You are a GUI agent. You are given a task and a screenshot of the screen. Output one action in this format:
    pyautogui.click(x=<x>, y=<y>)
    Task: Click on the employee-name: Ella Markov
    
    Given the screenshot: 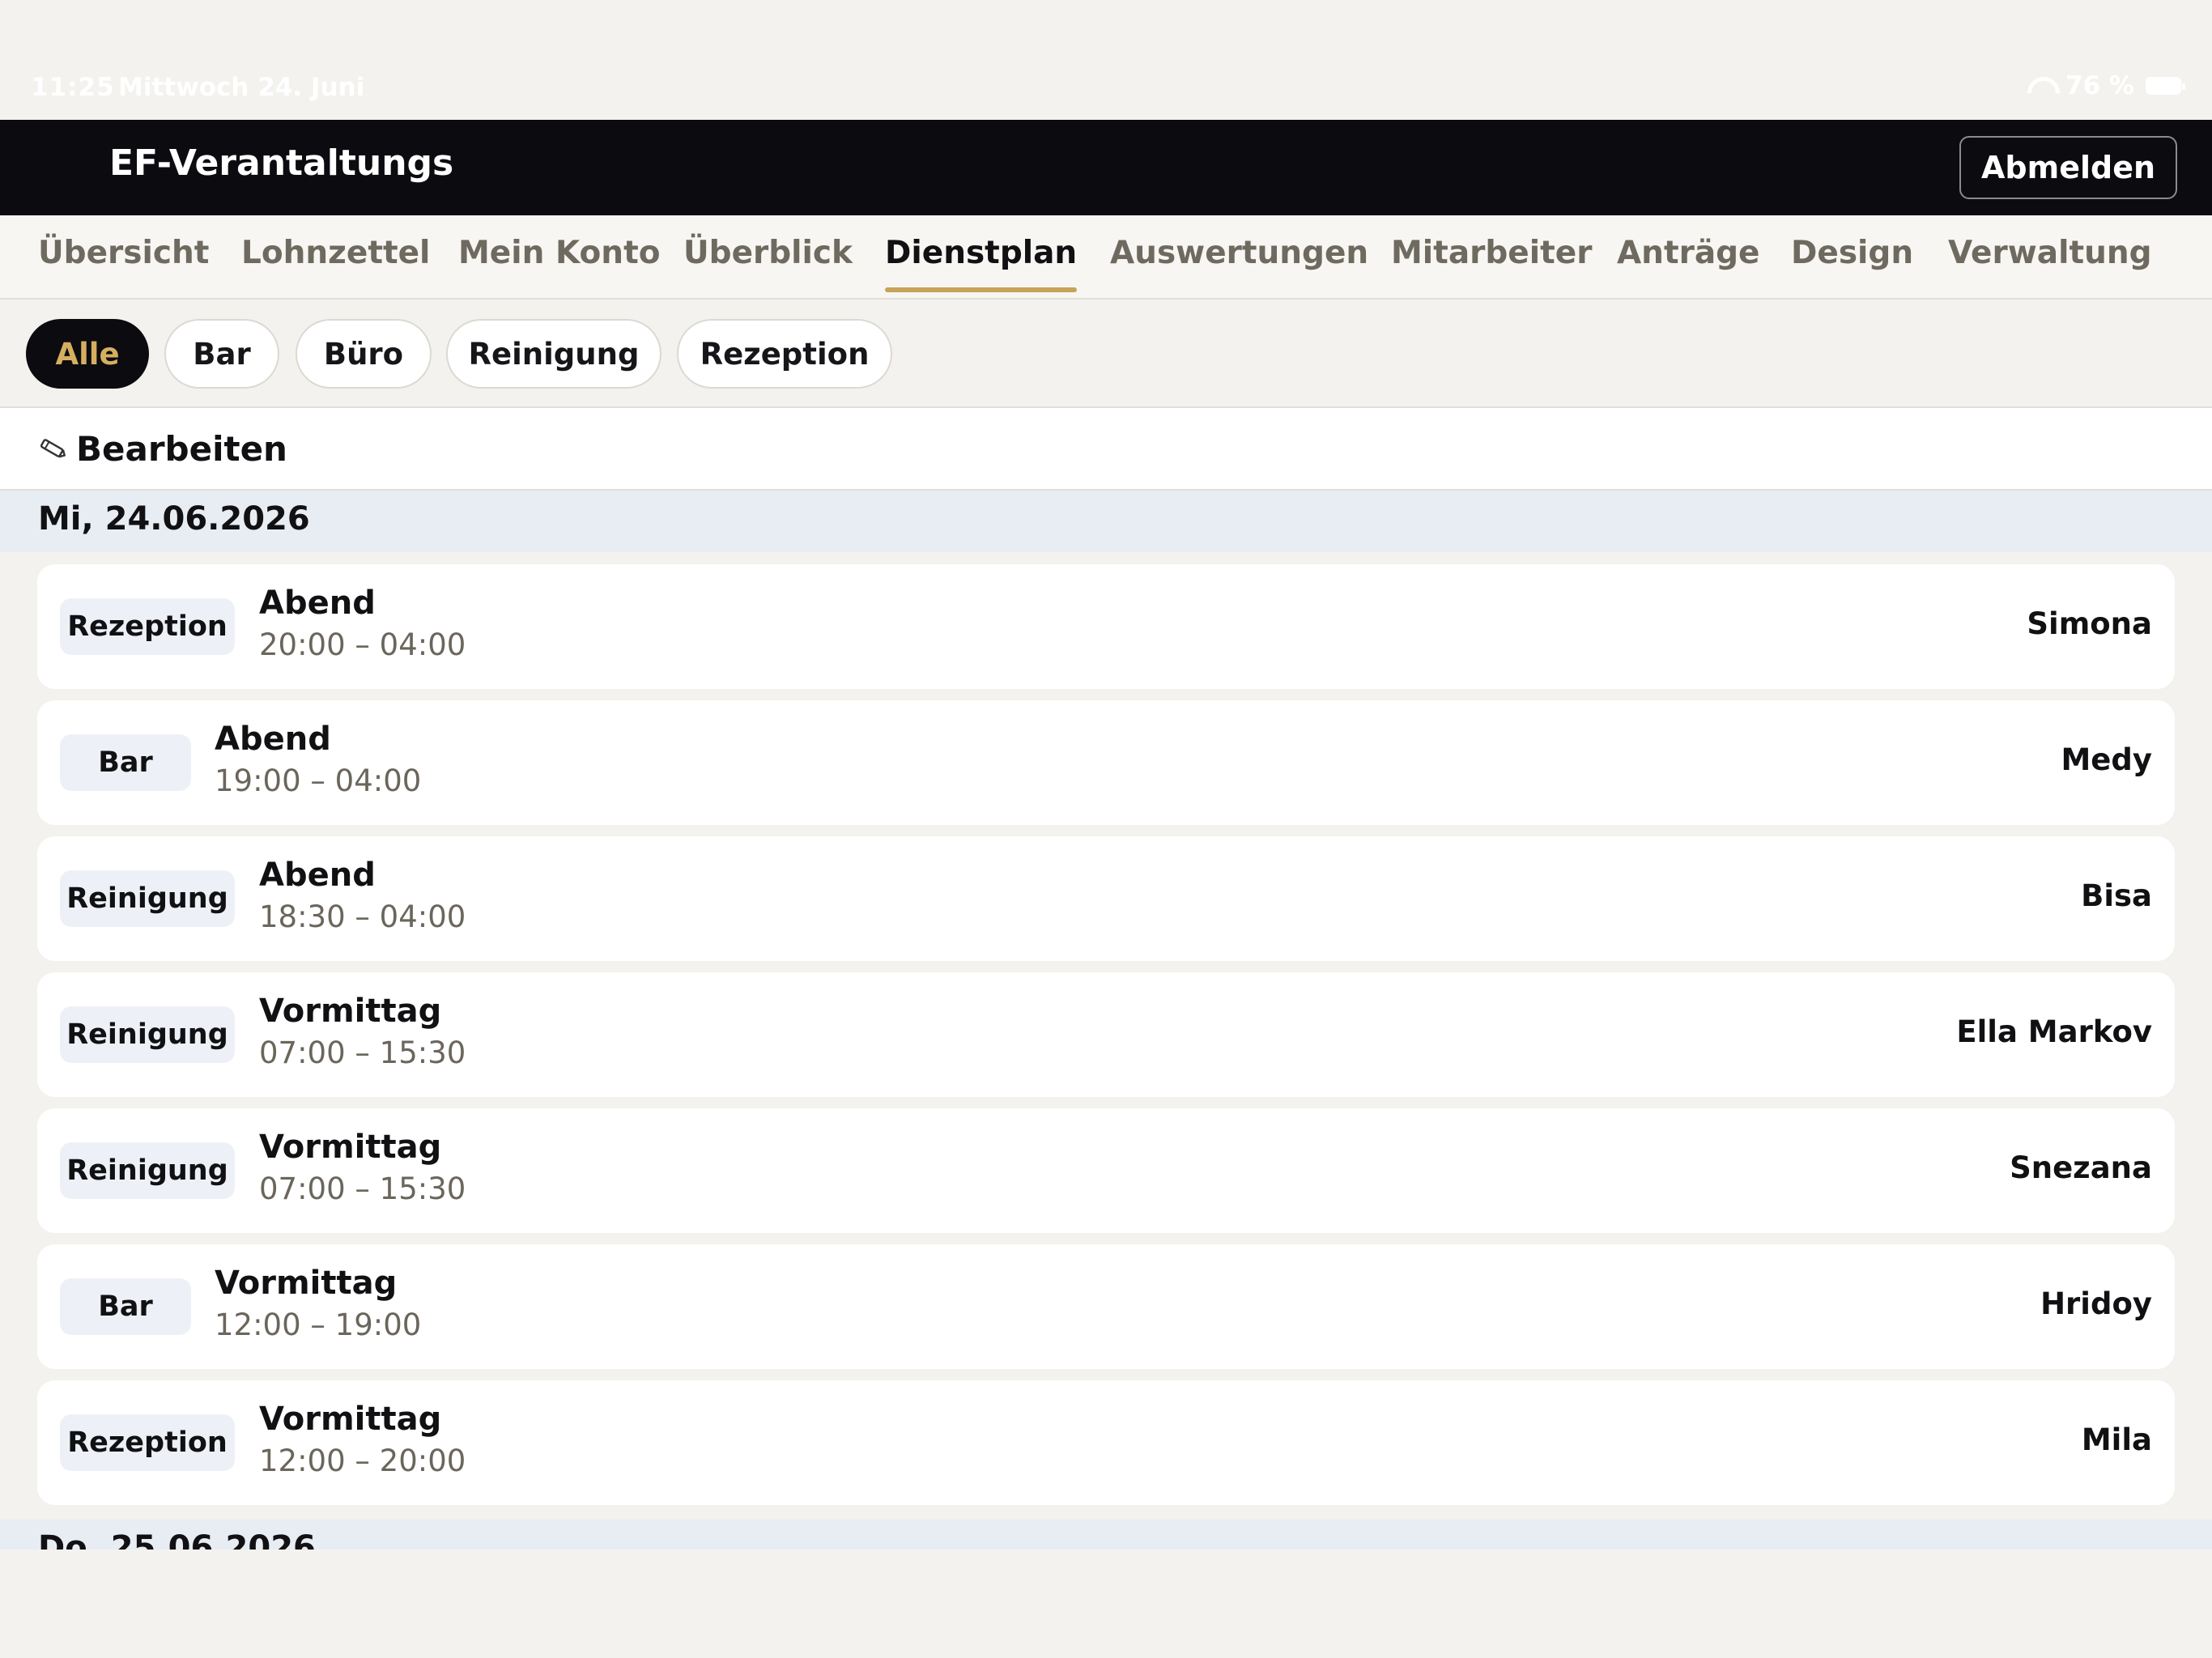 What is the action you would take?
    pyautogui.click(x=2054, y=1031)
    